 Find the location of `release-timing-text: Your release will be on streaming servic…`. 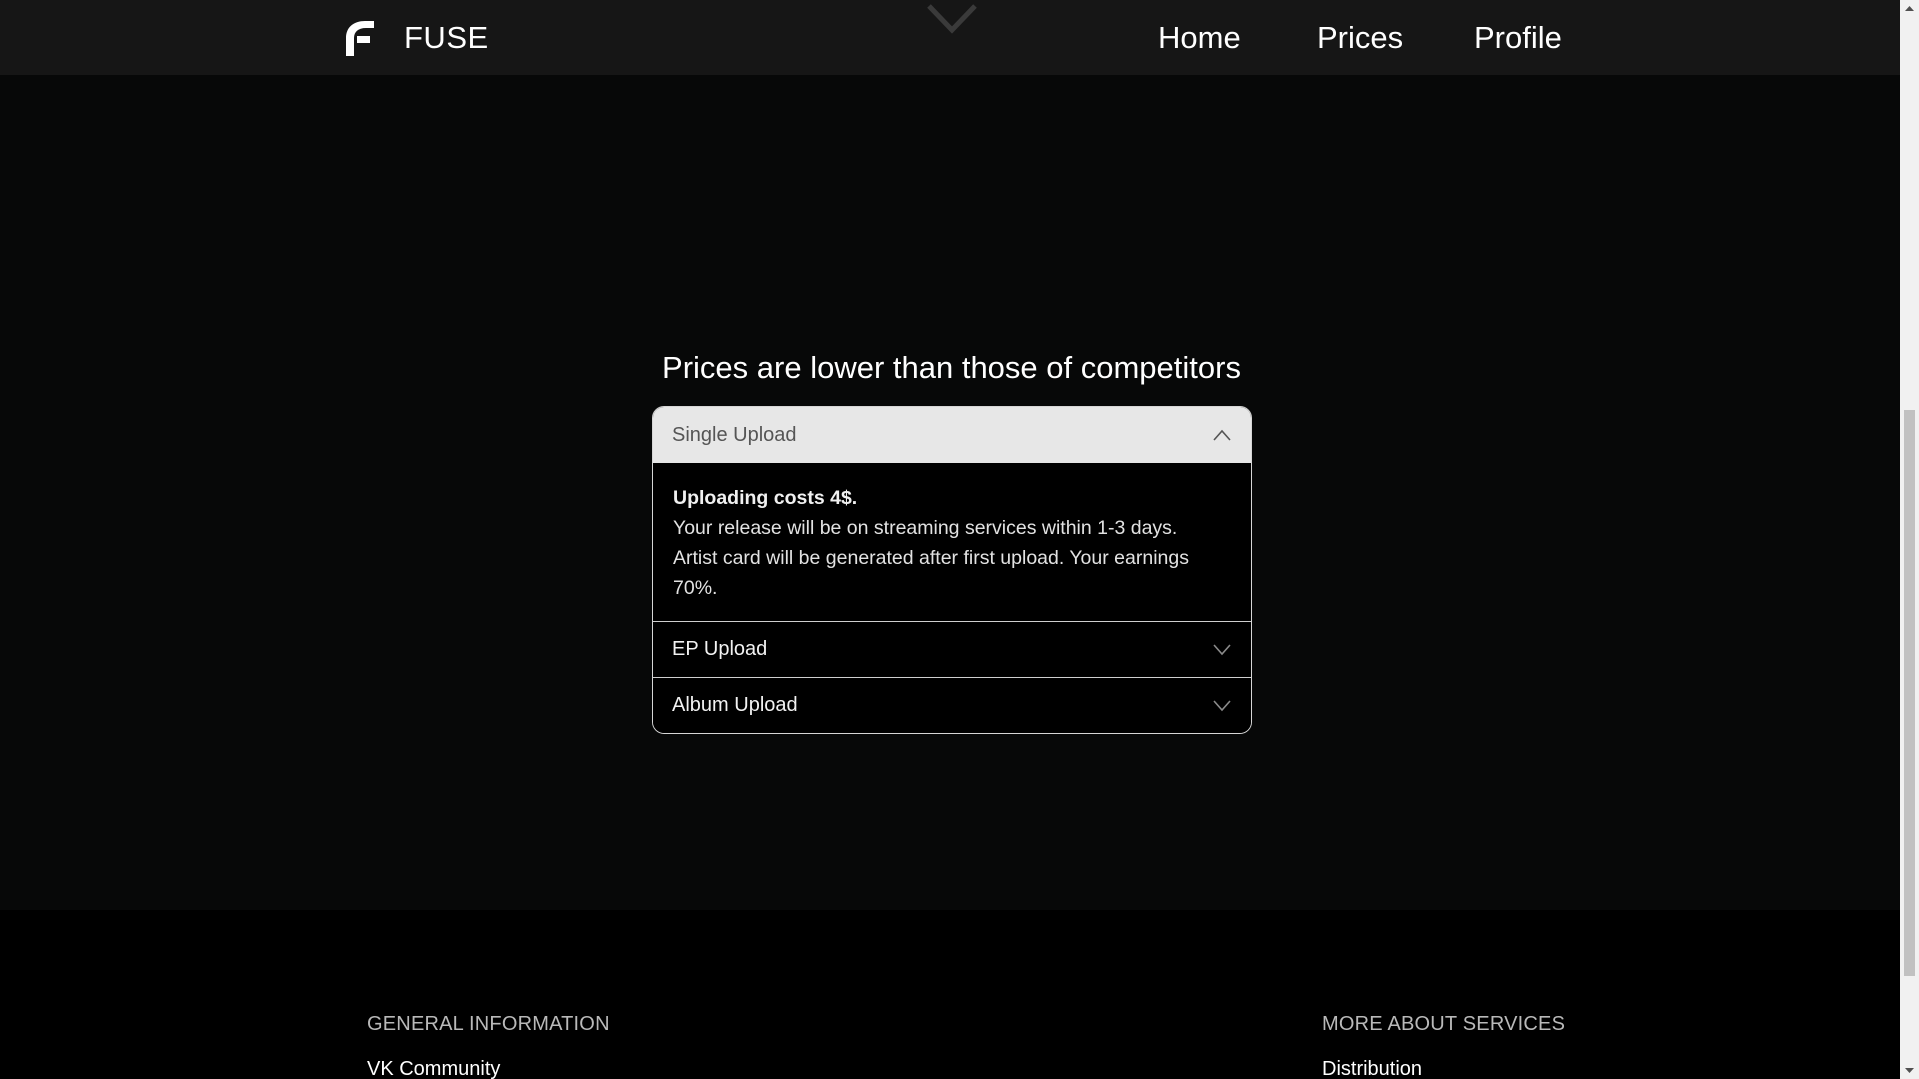

release-timing-text: Your release will be on streaming servic… is located at coordinates (925, 528).